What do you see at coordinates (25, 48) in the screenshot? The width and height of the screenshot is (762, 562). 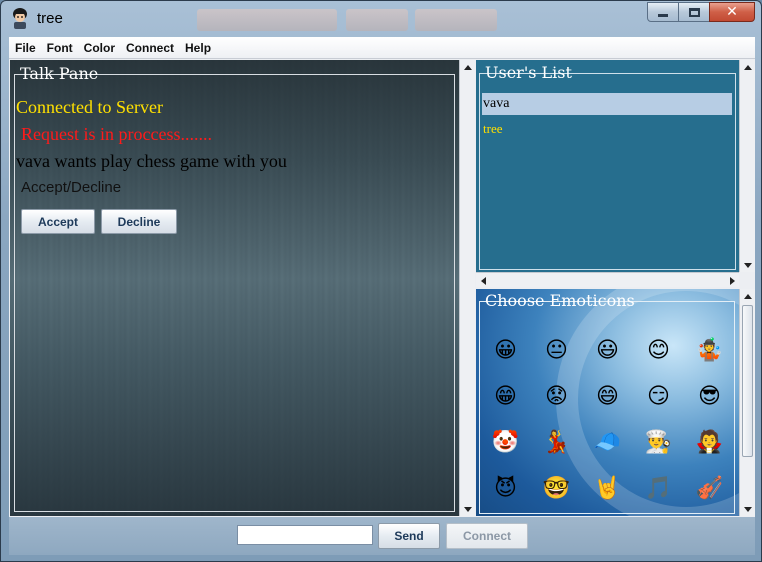 I see `menu-file: File` at bounding box center [25, 48].